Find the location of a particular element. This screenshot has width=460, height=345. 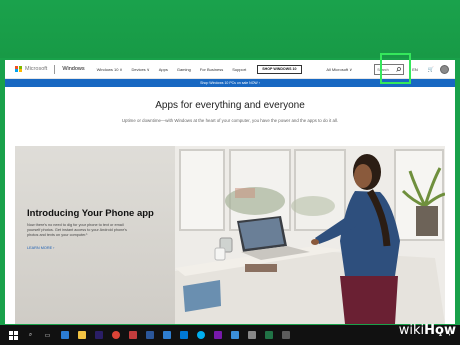

start-button-icon is located at coordinates (13, 335).